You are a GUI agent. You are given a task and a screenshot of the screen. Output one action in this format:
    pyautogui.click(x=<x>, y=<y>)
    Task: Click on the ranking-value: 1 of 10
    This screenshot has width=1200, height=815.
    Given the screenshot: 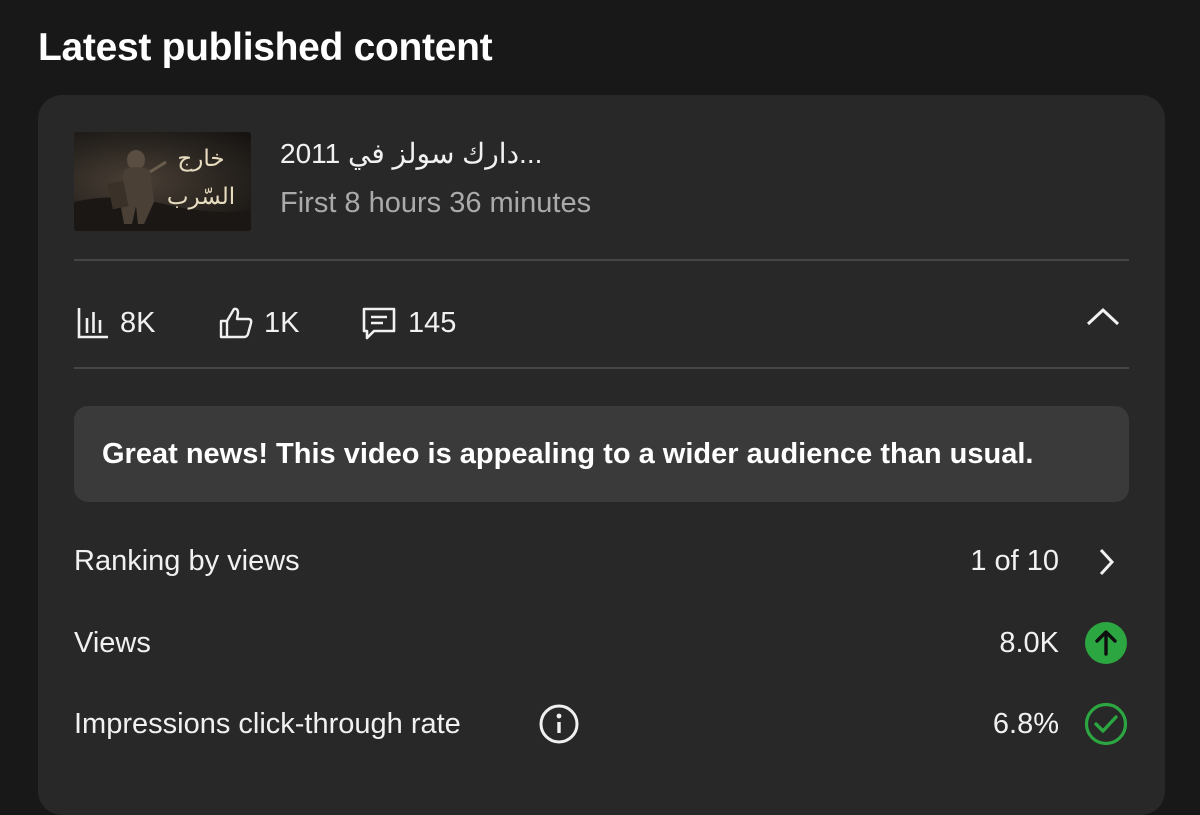 What is the action you would take?
    pyautogui.click(x=1014, y=561)
    